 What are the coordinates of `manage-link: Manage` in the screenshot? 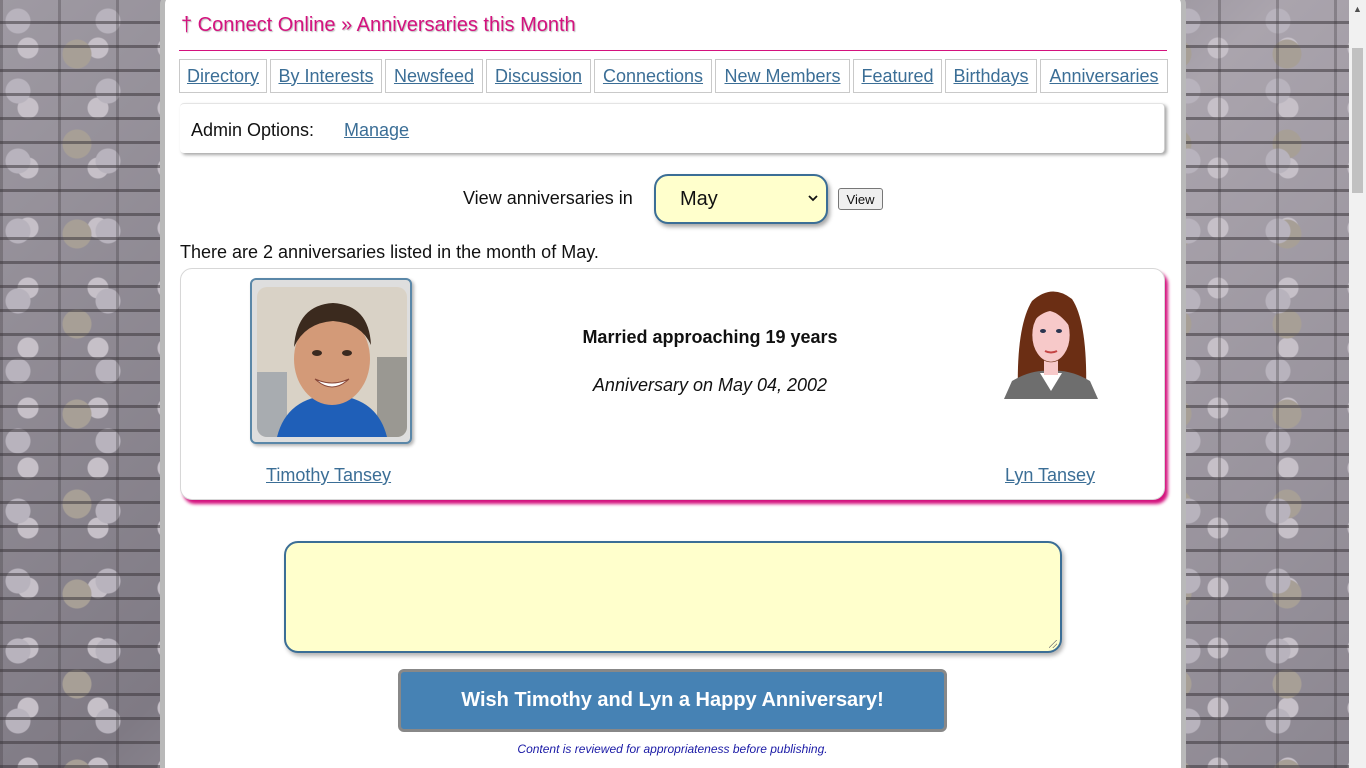 It's located at (376, 130).